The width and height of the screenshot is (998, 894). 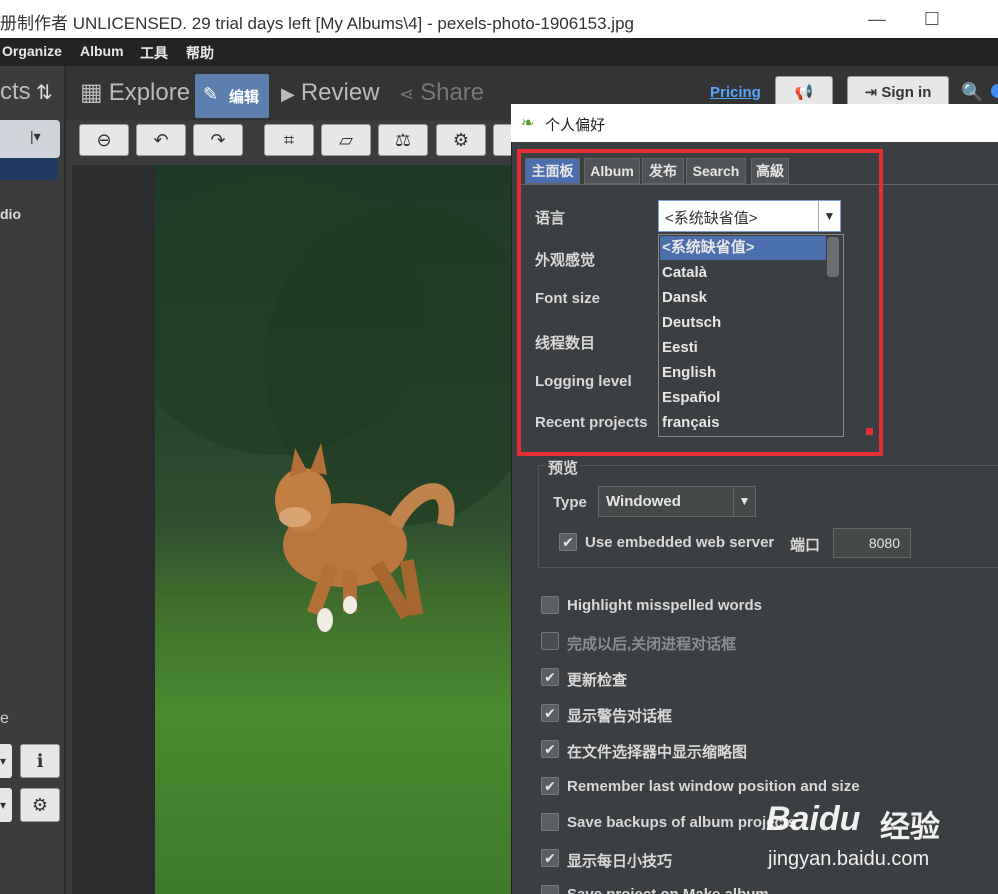 What do you see at coordinates (680, 542) in the screenshot?
I see `embedded-server-label: Use embedded web server` at bounding box center [680, 542].